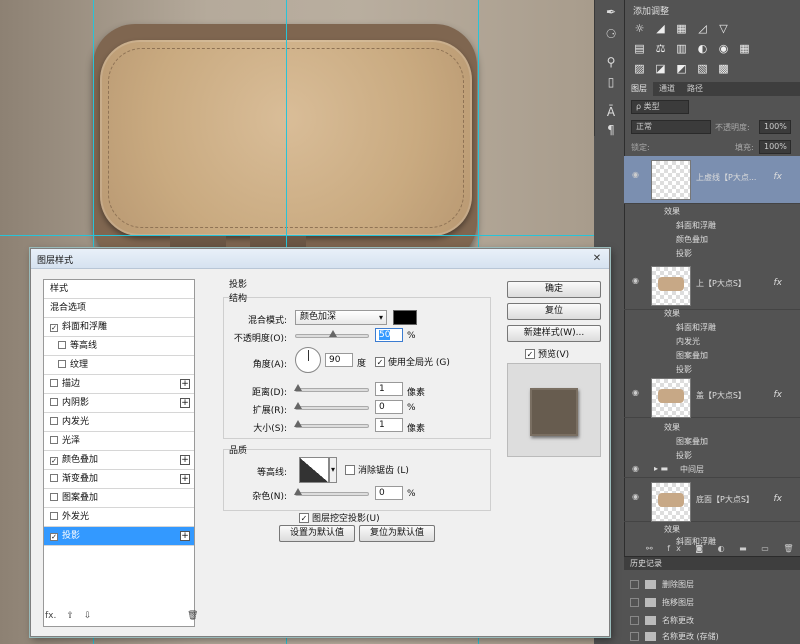 Image resolution: width=800 pixels, height=644 pixels. I want to click on opacity-input: 100%, so click(775, 127).